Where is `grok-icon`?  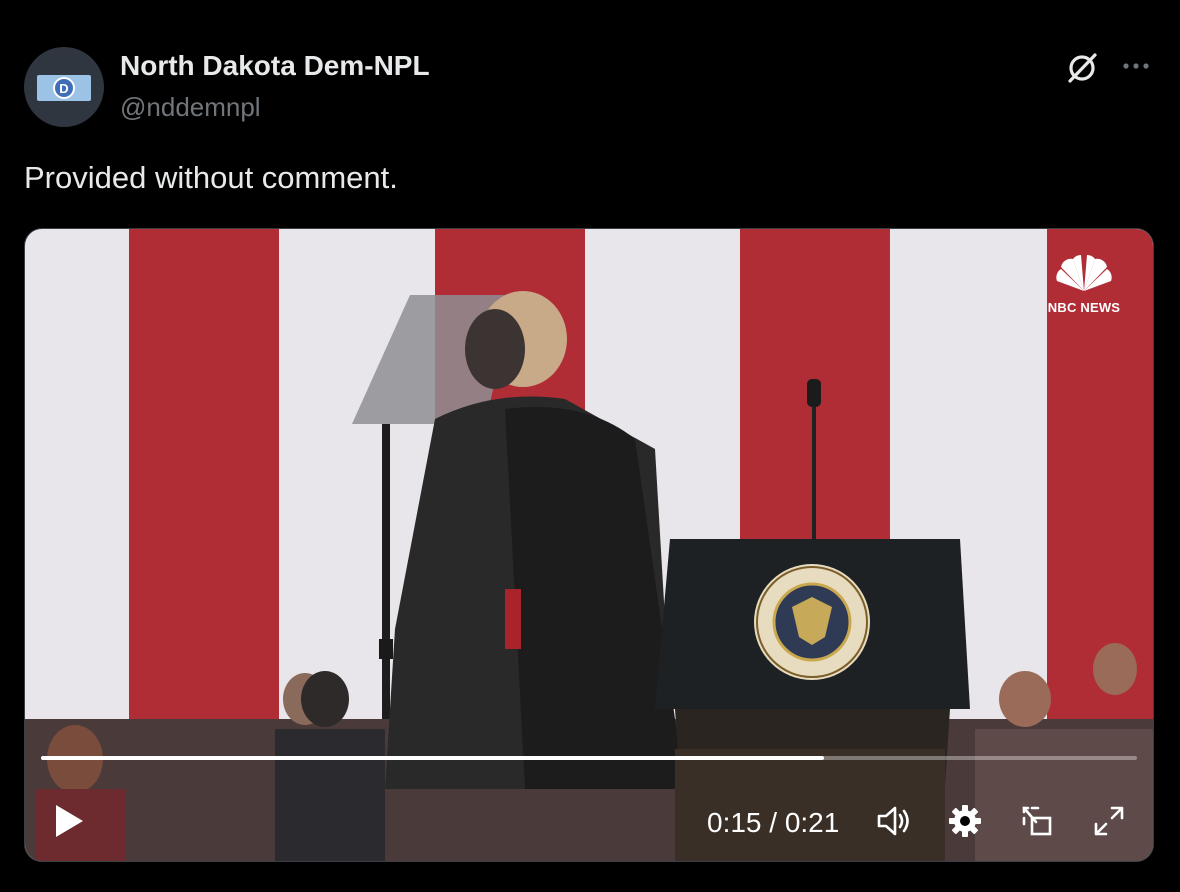
grok-icon is located at coordinates (1082, 68).